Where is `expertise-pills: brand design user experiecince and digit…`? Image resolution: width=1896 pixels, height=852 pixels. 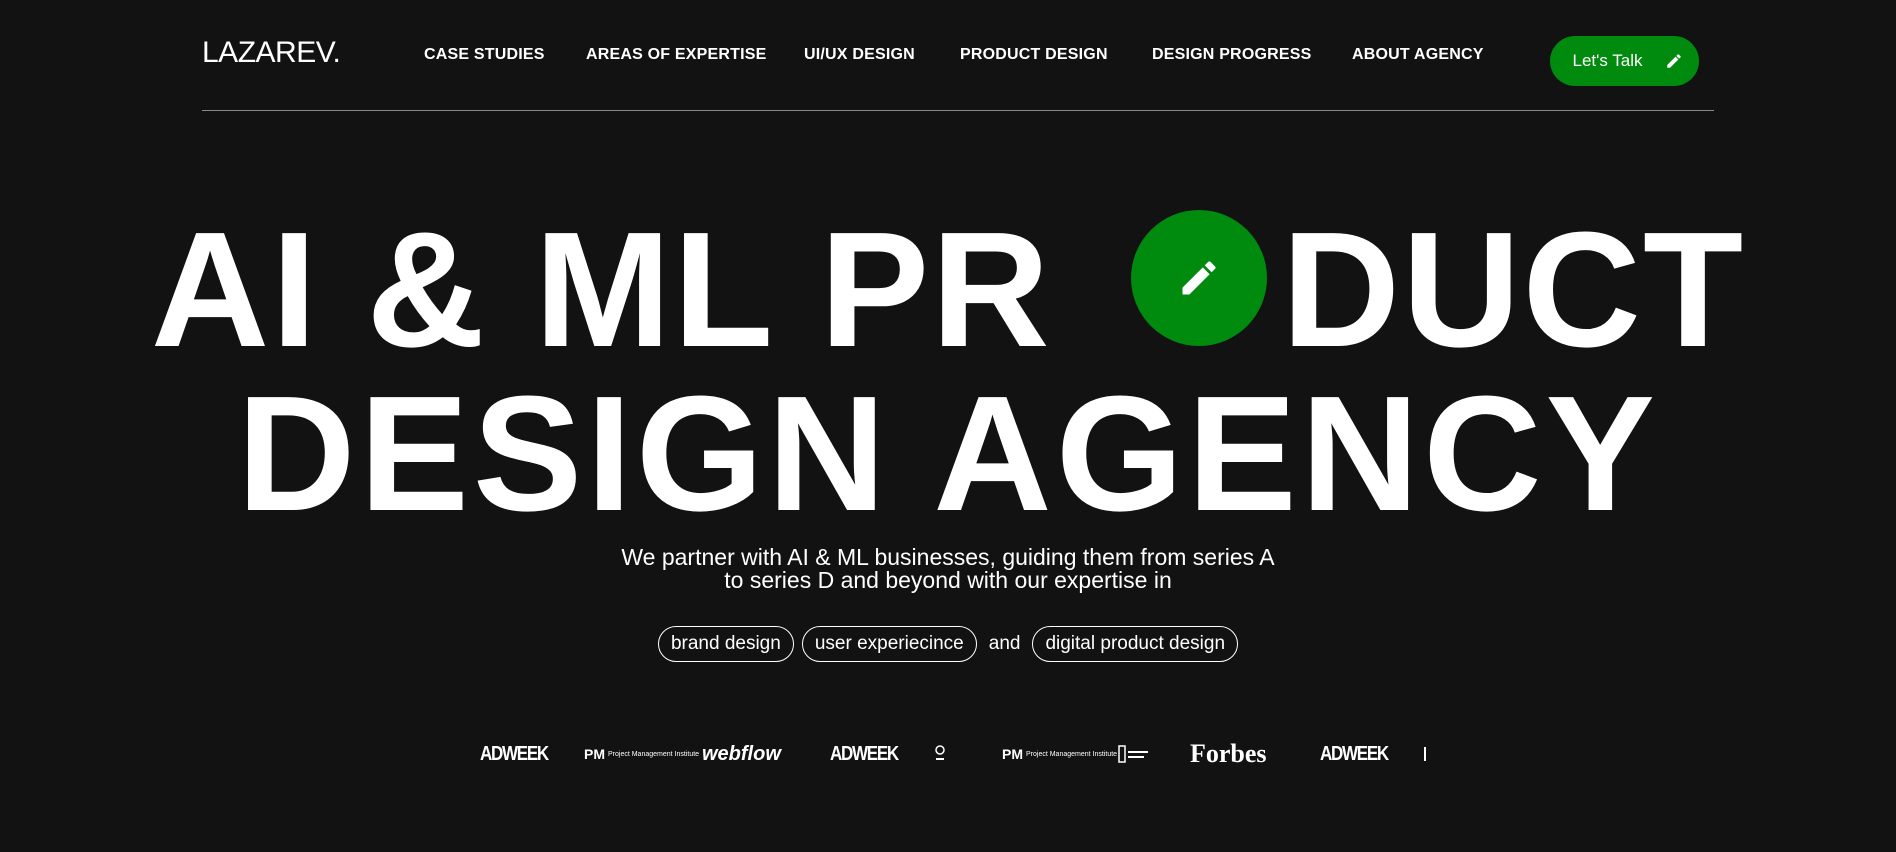 expertise-pills: brand design user experiecince and digit… is located at coordinates (948, 644).